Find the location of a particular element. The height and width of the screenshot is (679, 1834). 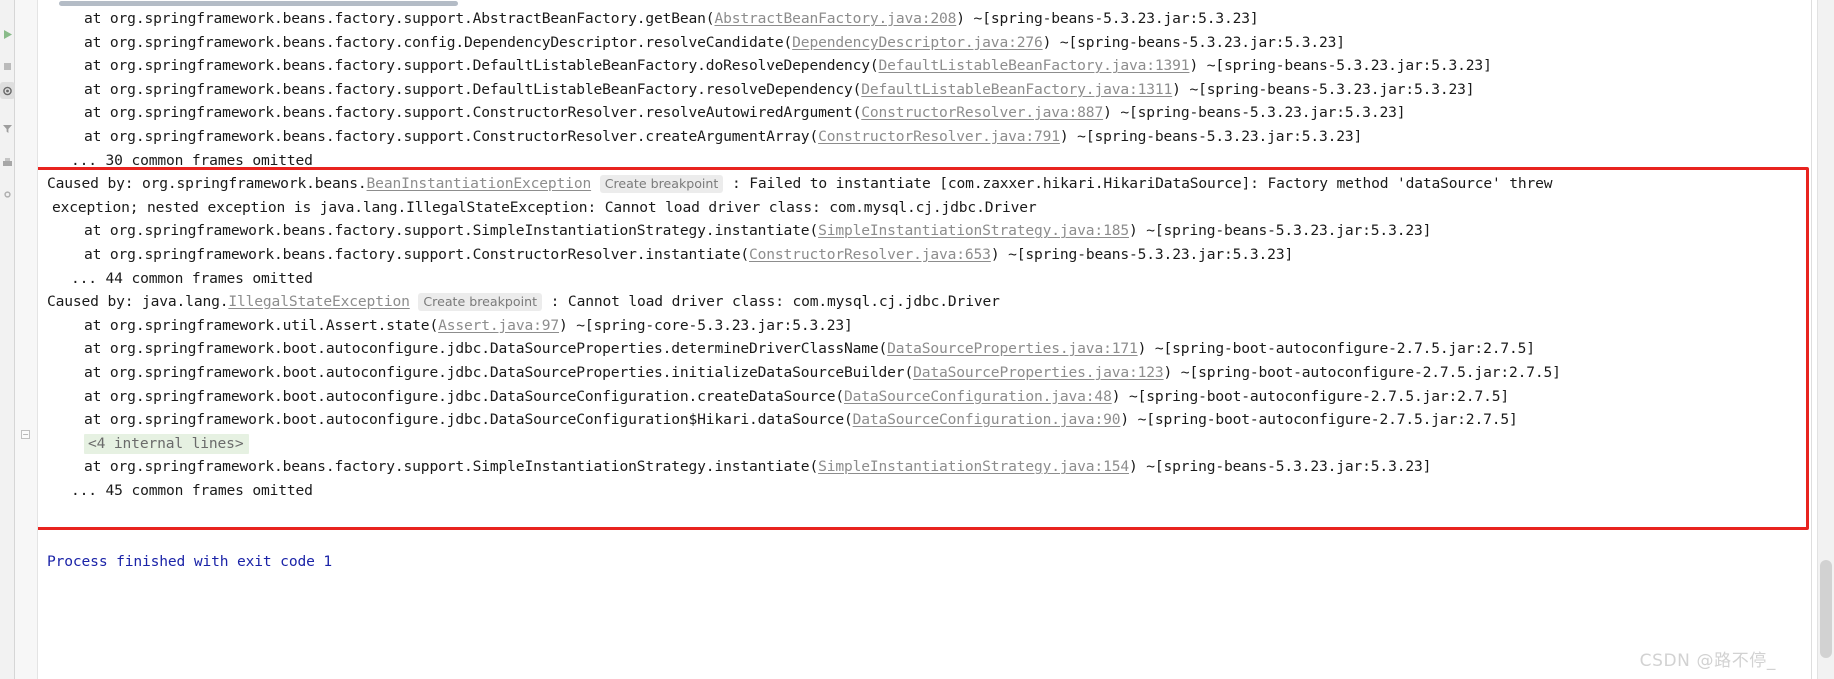

source-link: DataSourceConfiguration.java:48 is located at coordinates (978, 396).